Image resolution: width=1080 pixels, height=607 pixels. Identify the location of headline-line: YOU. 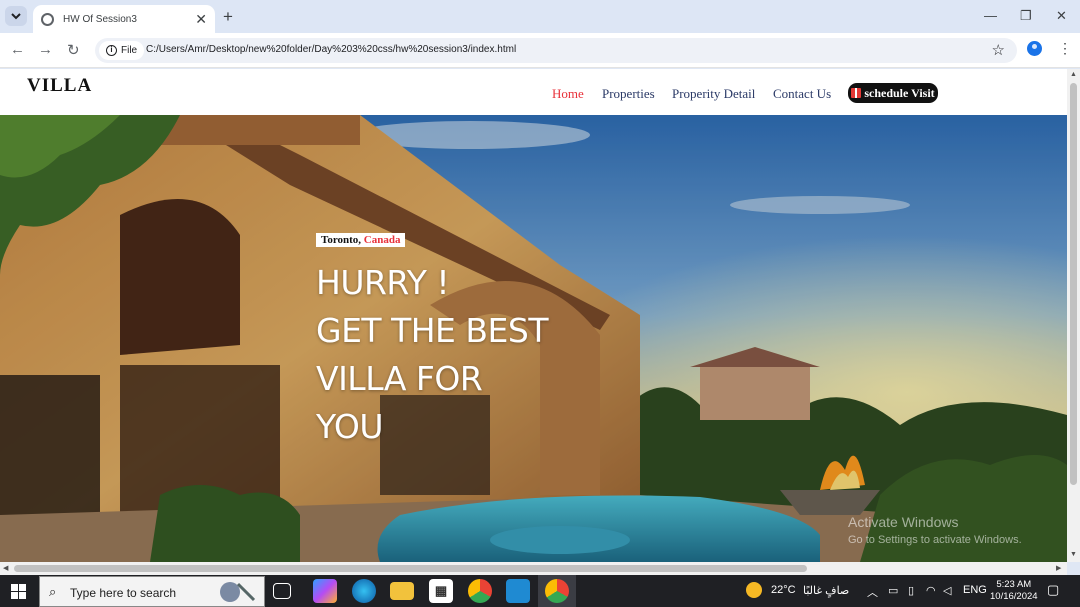
(349, 426).